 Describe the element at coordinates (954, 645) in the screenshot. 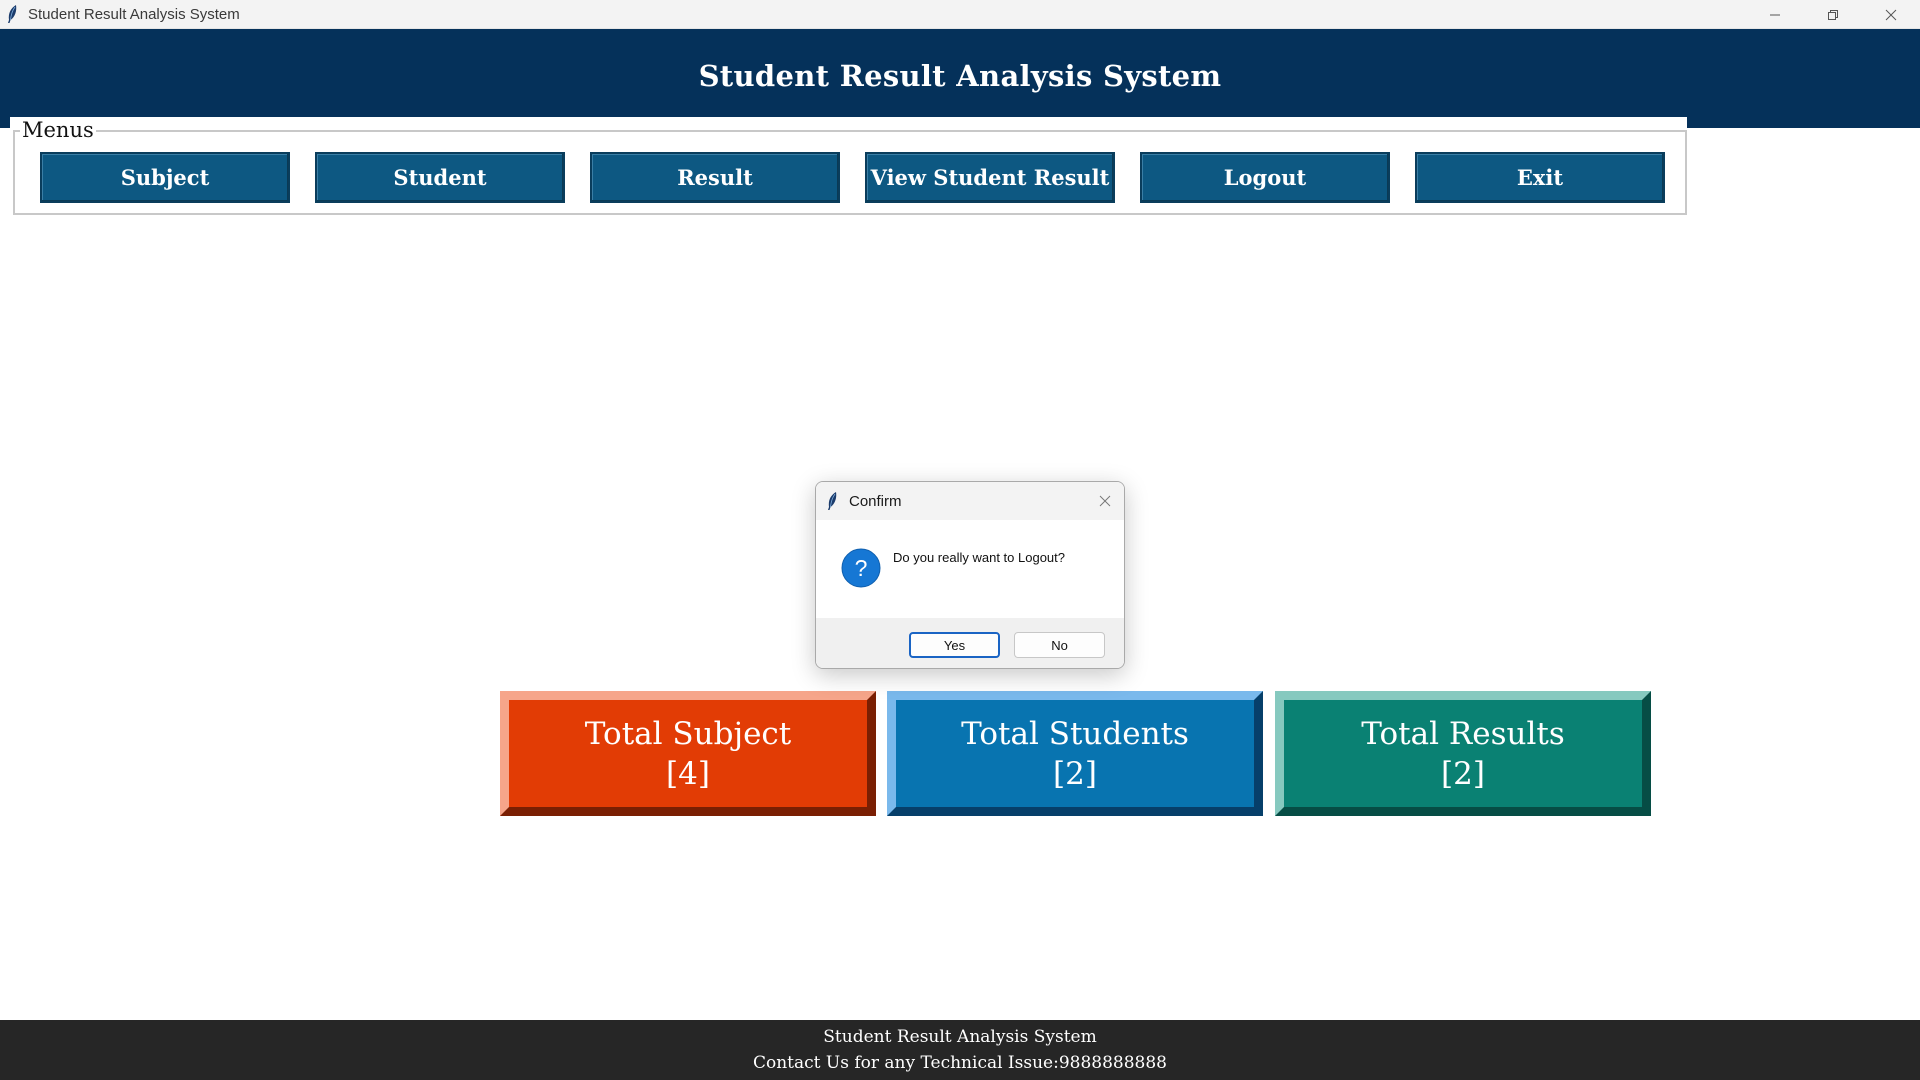

I see `yes-button: Yes` at that location.